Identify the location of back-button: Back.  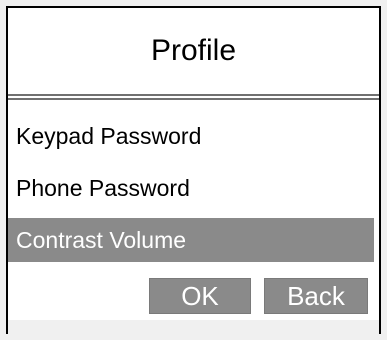
(316, 296).